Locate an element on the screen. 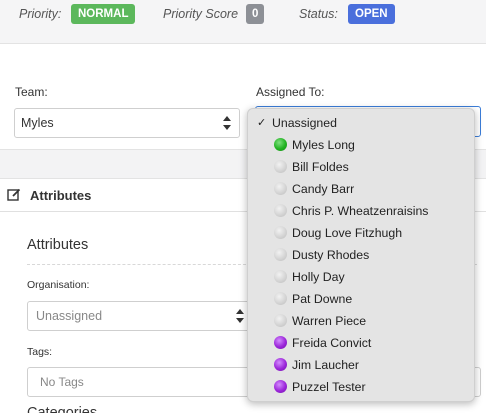 This screenshot has width=486, height=413. option-user: Chris P. Wheatzenraisins is located at coordinates (362, 211).